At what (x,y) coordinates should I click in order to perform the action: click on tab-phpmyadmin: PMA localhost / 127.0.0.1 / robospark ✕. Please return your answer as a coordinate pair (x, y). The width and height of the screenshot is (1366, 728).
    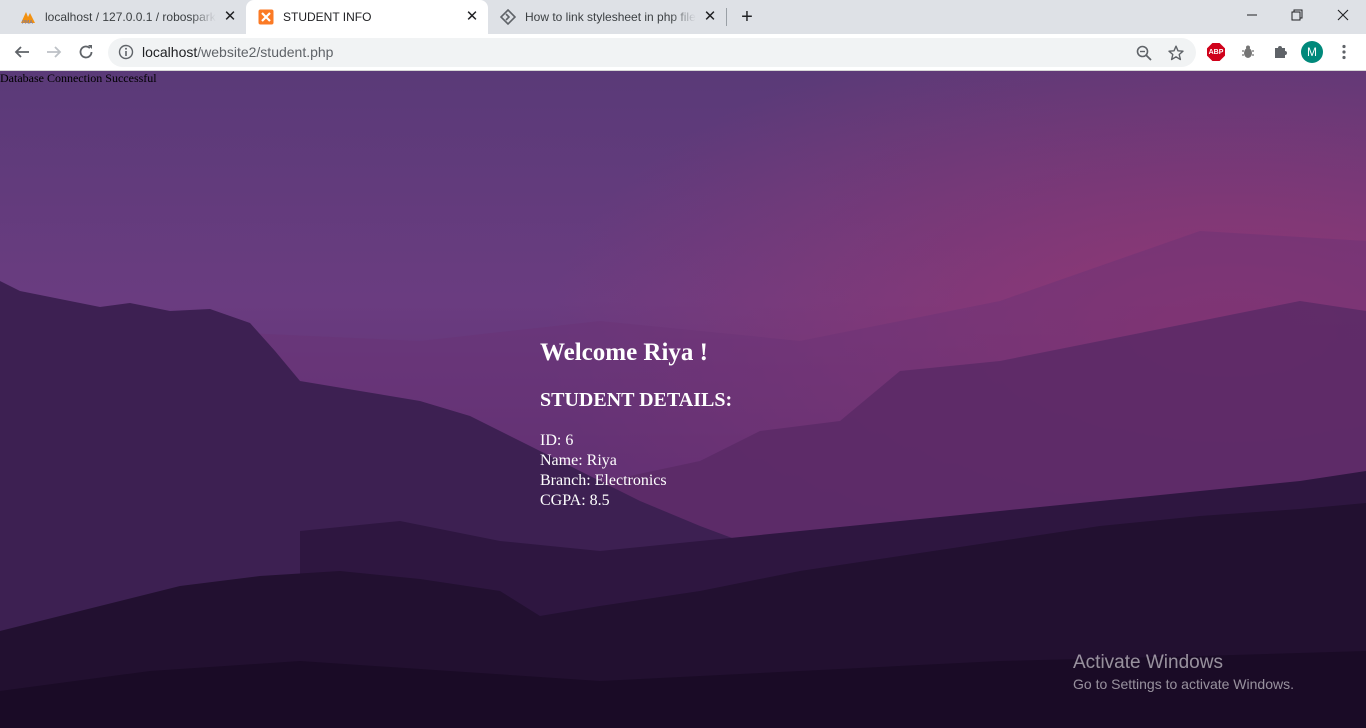
    Looking at the image, I should click on (127, 17).